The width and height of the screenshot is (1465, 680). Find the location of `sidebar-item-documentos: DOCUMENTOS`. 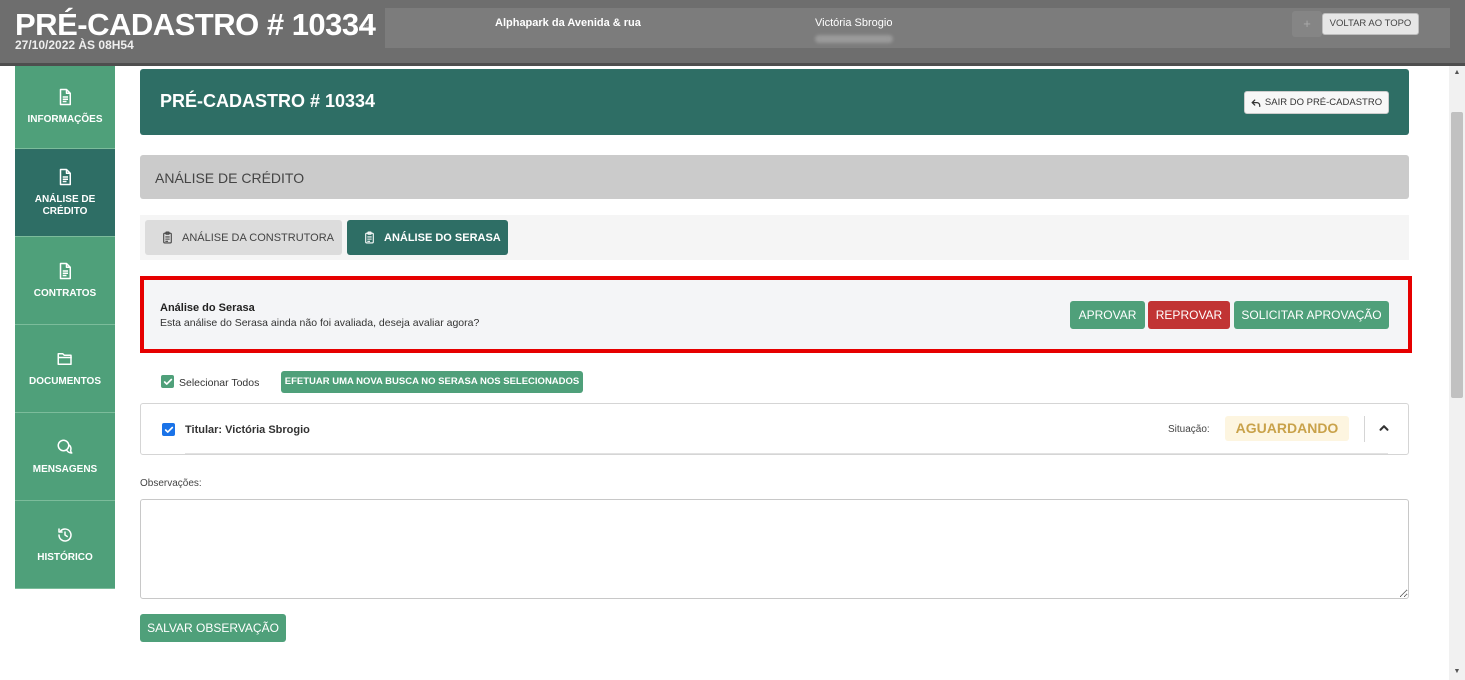

sidebar-item-documentos: DOCUMENTOS is located at coordinates (65, 369).